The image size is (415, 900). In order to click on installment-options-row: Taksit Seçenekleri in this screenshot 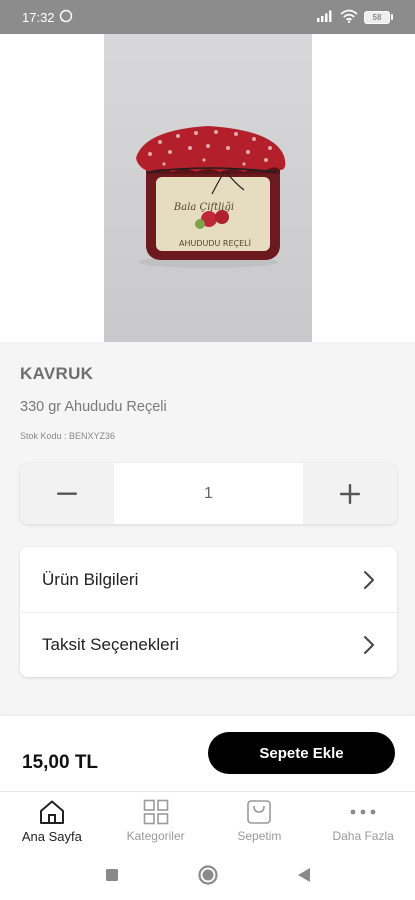, I will do `click(208, 644)`.